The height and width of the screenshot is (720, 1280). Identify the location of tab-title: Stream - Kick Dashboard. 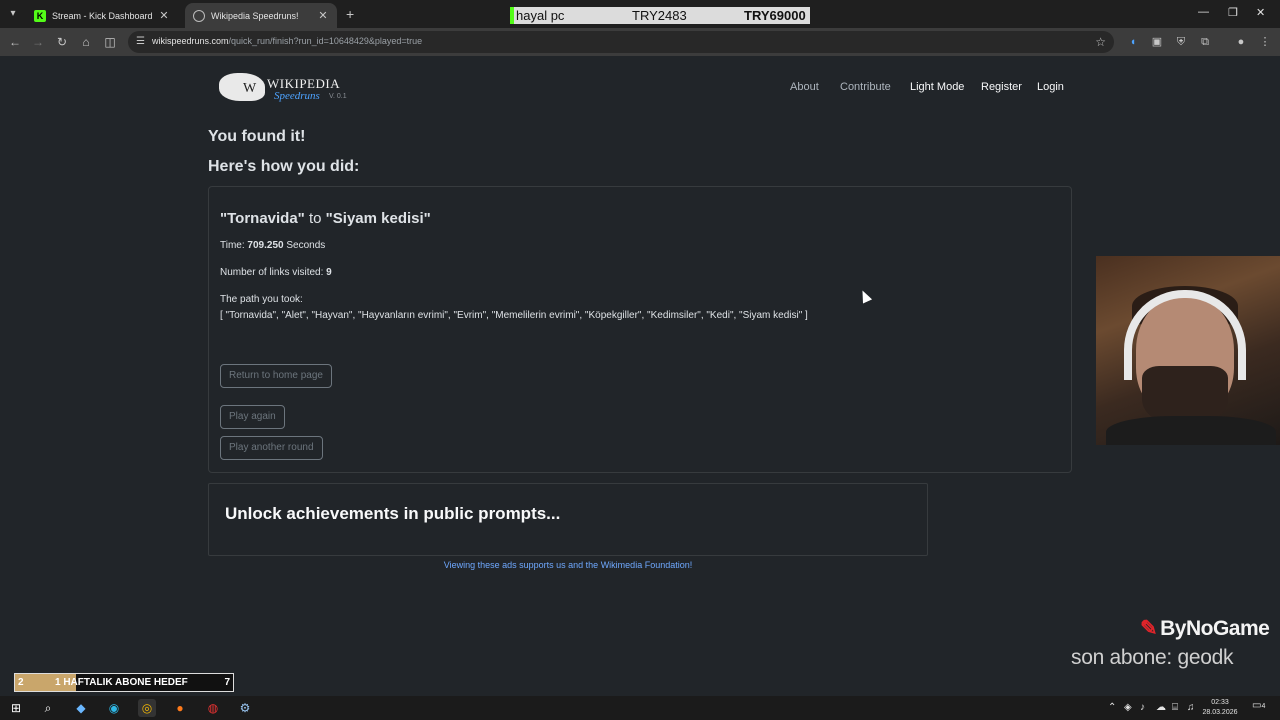
(102, 15).